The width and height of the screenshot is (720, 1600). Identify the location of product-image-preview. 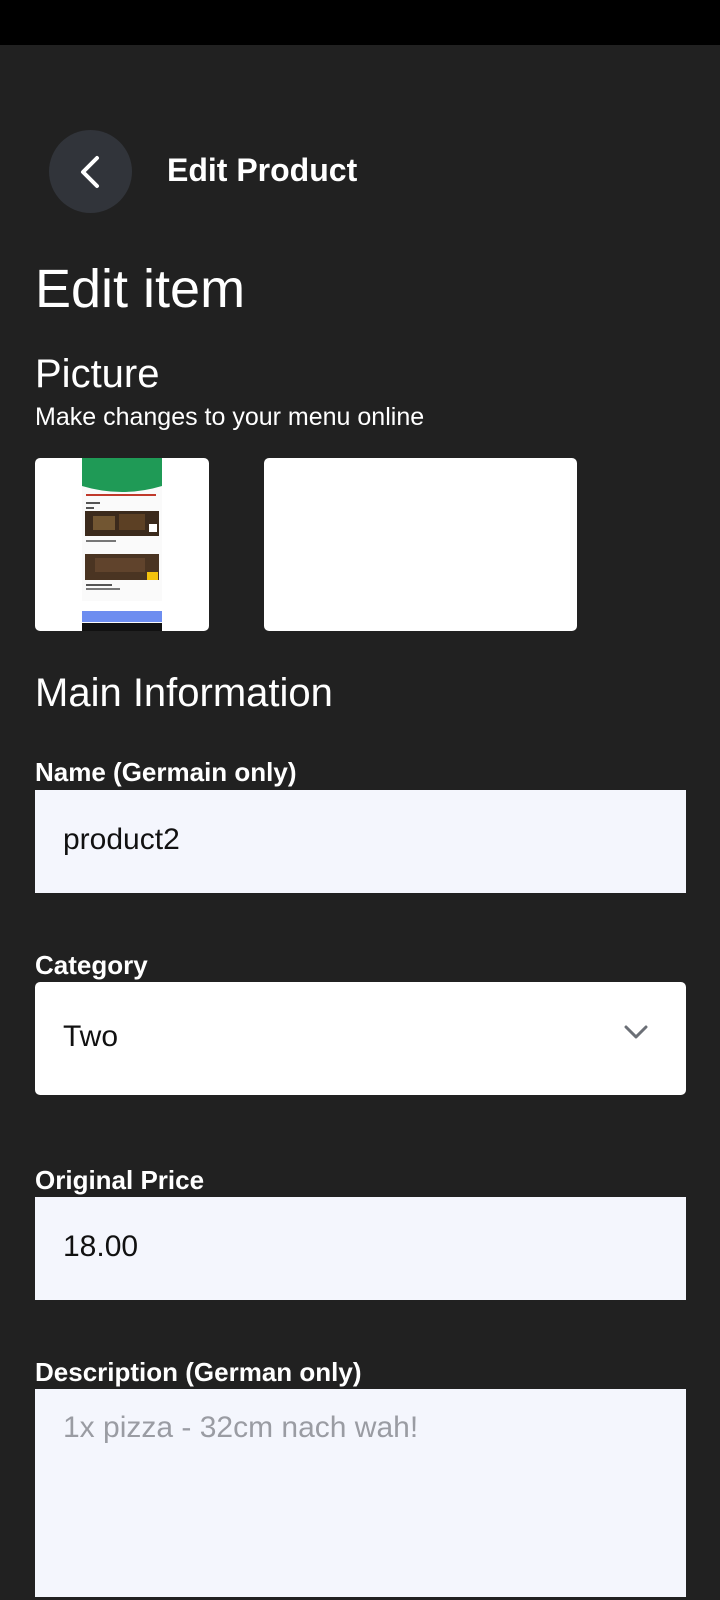
(122, 544).